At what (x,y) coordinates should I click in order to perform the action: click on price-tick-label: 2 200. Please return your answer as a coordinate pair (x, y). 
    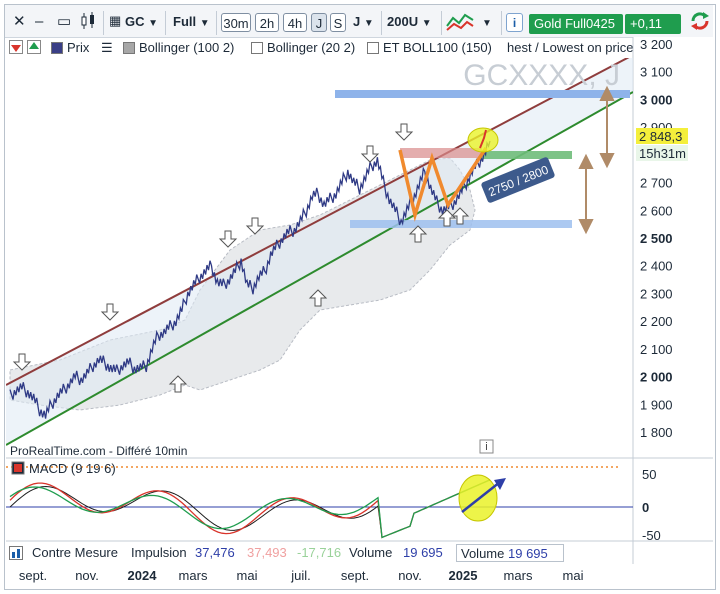
    Looking at the image, I should click on (656, 321).